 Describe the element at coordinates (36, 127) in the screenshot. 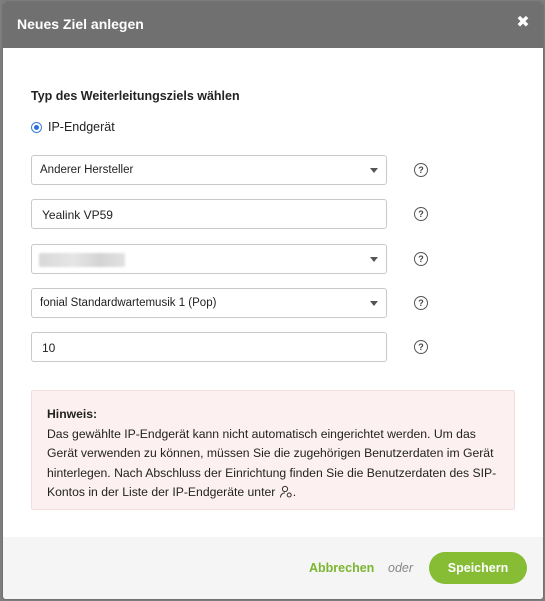

I see `radio-button-selected` at that location.